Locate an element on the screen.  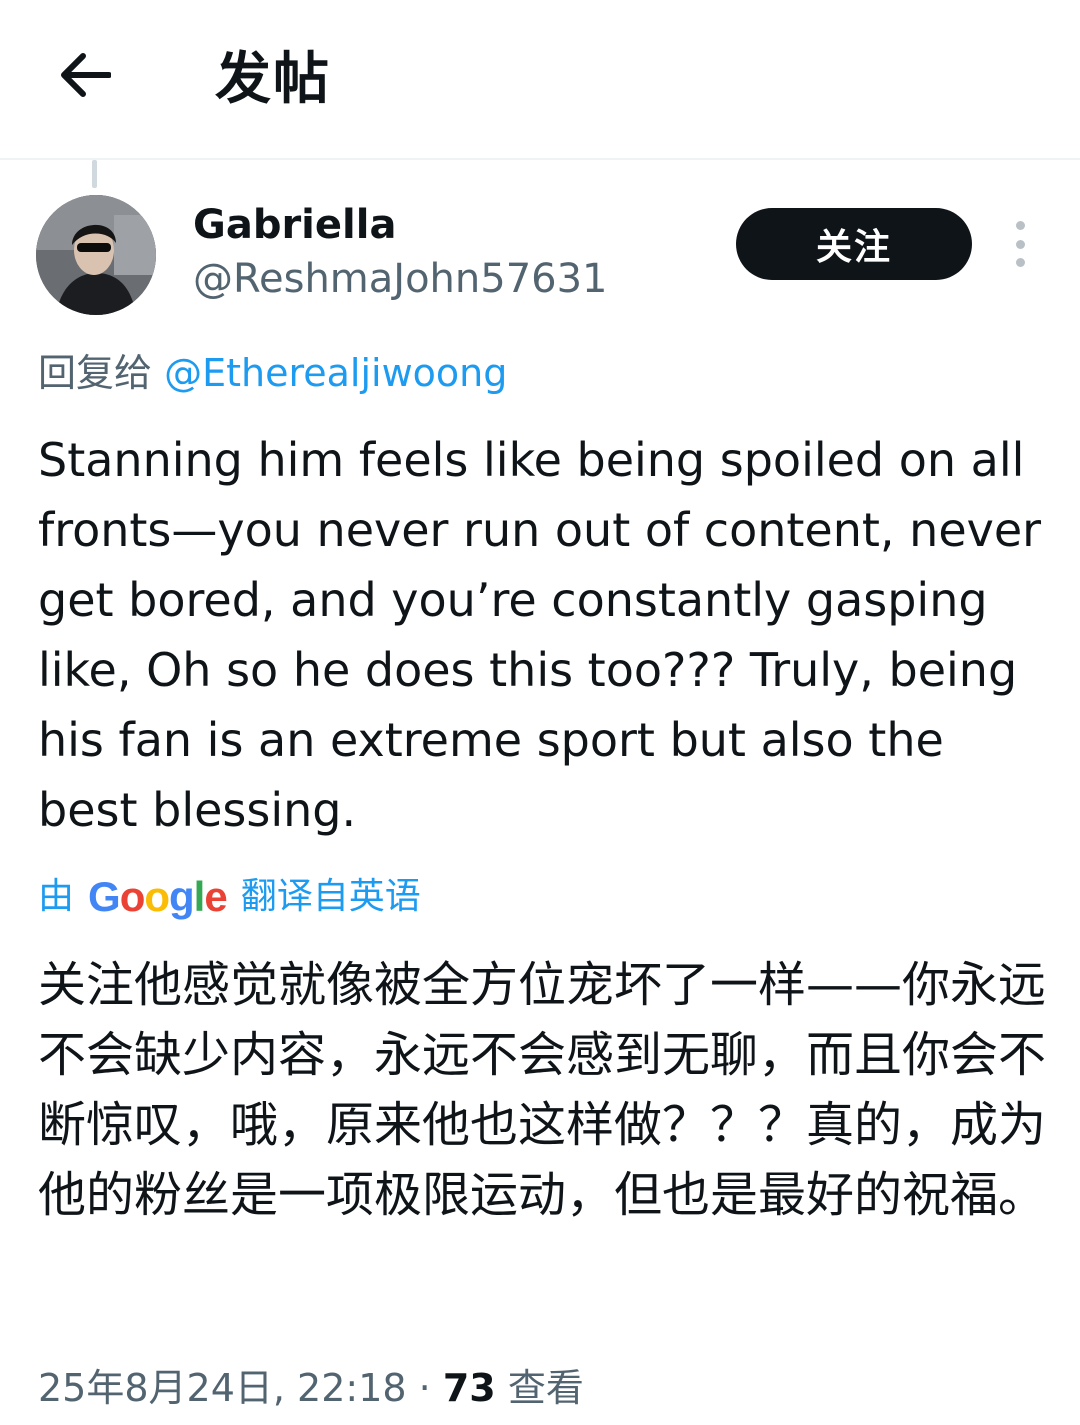
back-button is located at coordinates (85, 75).